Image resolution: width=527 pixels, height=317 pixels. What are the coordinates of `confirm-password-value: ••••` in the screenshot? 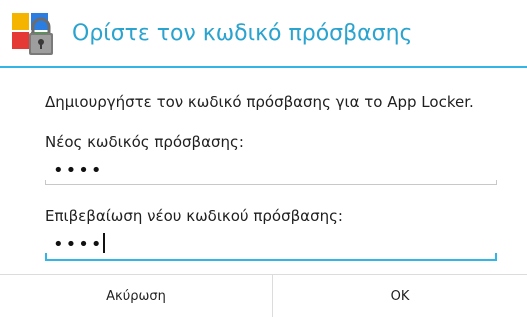 It's located at (78, 244).